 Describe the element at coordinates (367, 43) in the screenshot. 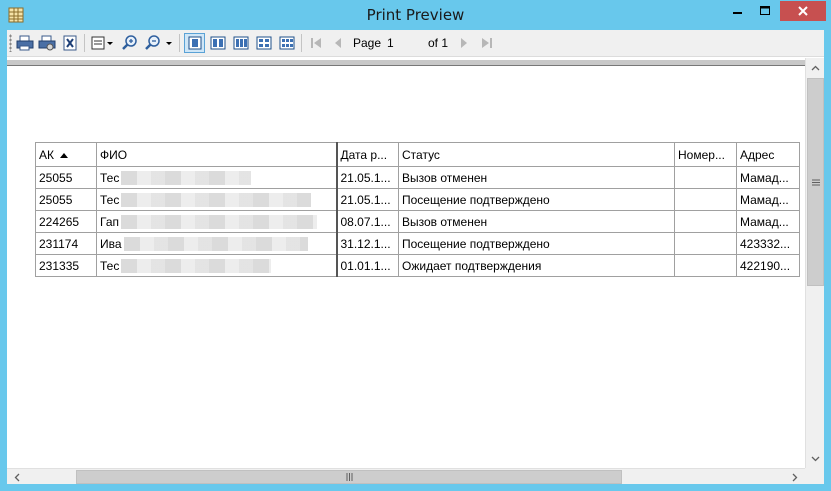

I see `page-label: Page` at that location.